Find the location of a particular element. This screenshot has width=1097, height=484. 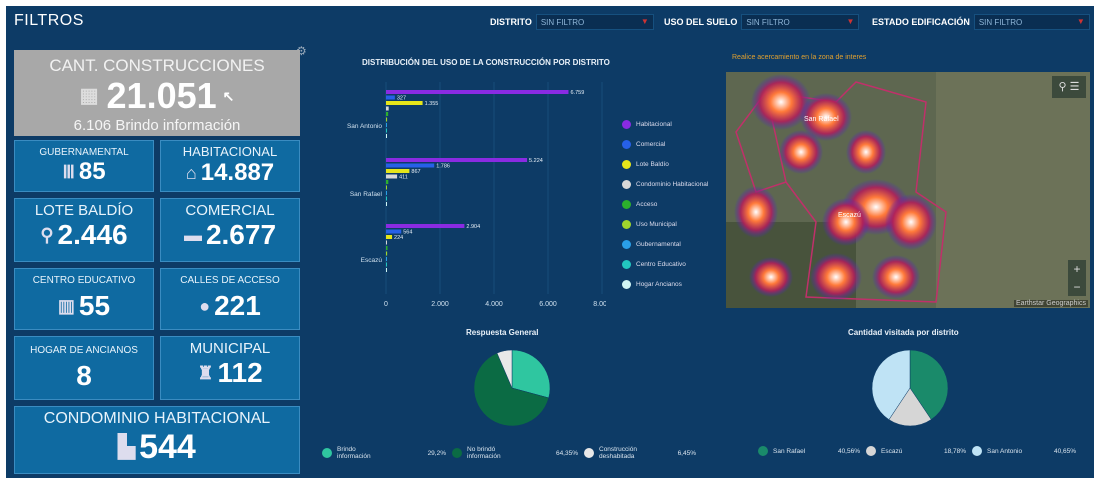

legend-item: Uso Municipal is located at coordinates (665, 224).